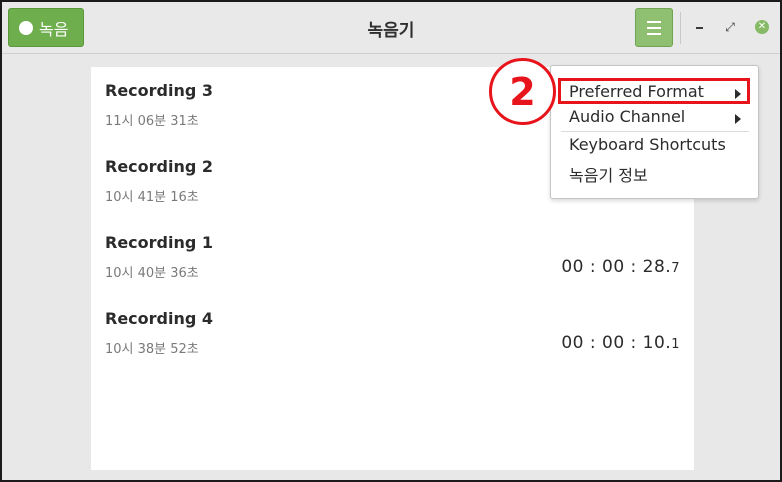  I want to click on list-item: Recording 1 10시 40분 36초 00 : 00 : 28.7, so click(392, 257).